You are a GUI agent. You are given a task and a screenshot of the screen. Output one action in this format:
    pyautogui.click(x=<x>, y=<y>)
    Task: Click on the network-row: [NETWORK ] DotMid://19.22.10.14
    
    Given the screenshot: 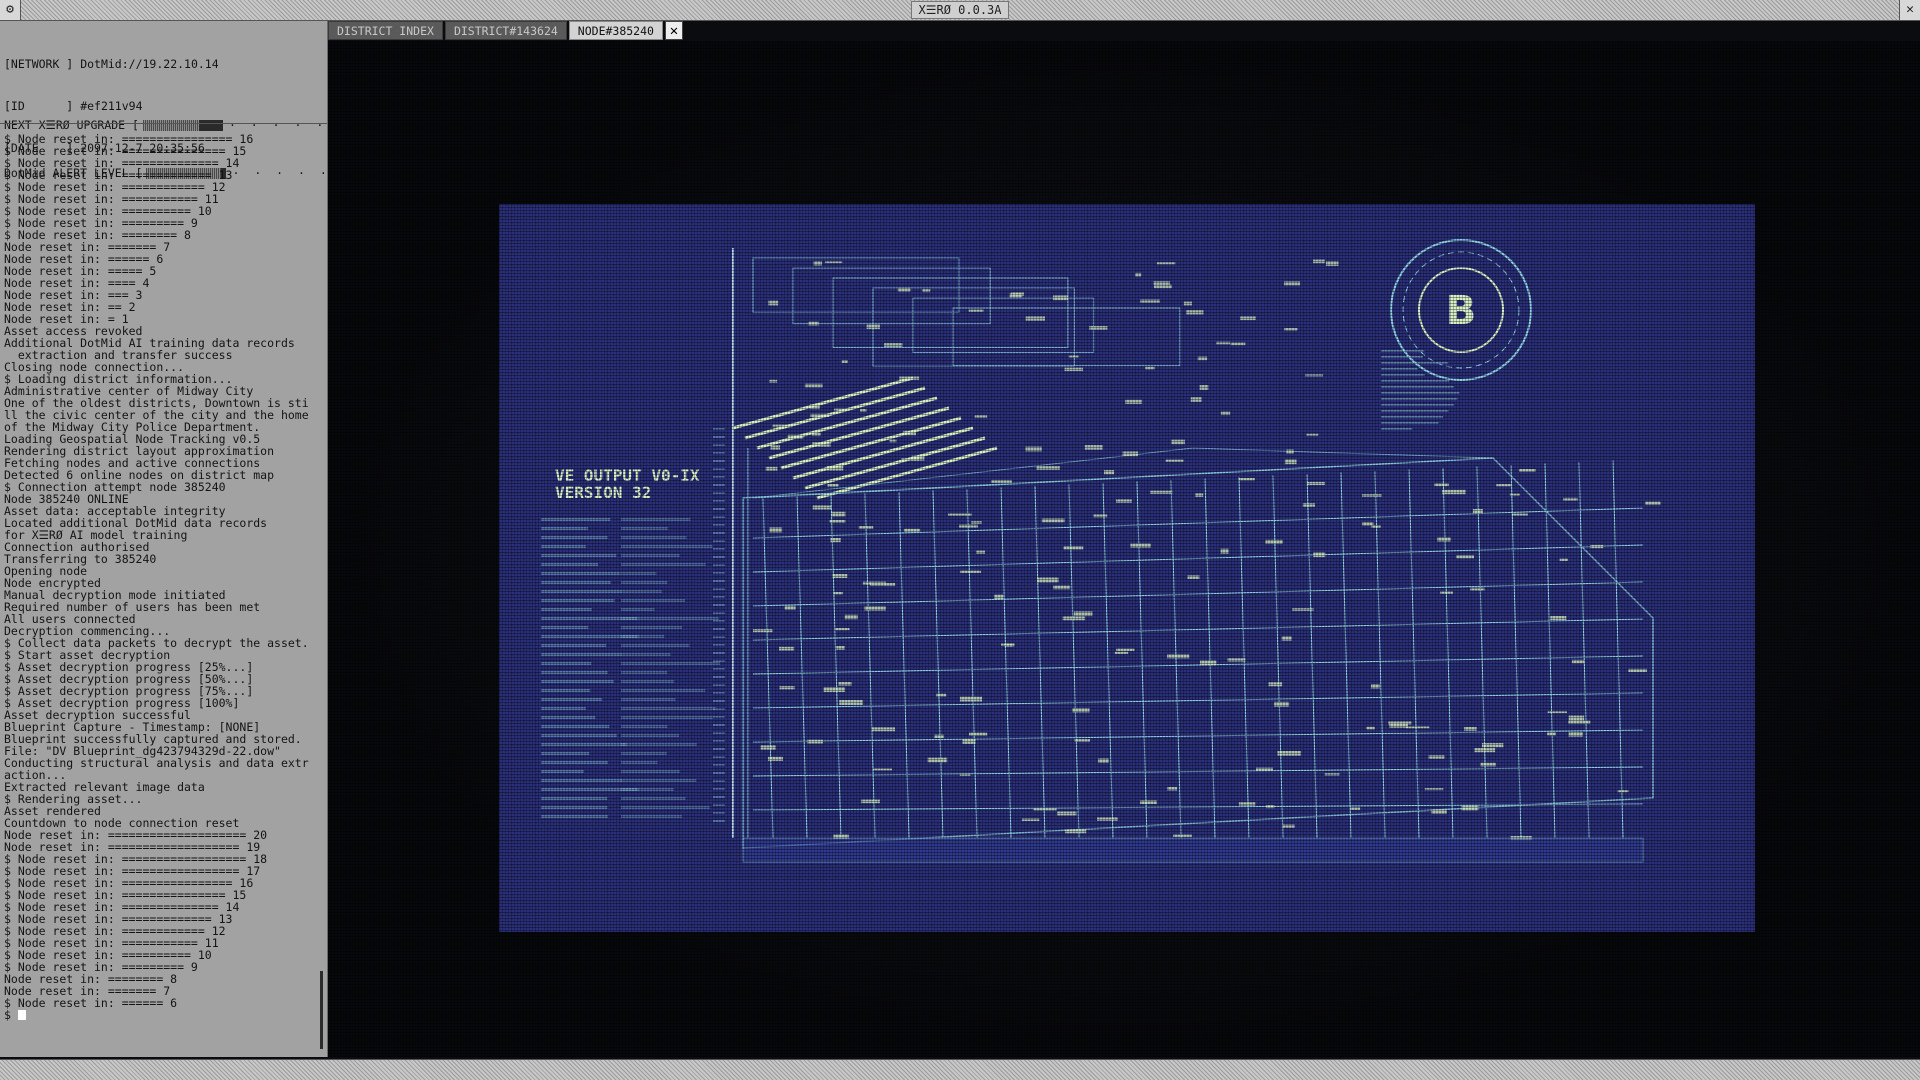 What is the action you would take?
    pyautogui.click(x=111, y=64)
    